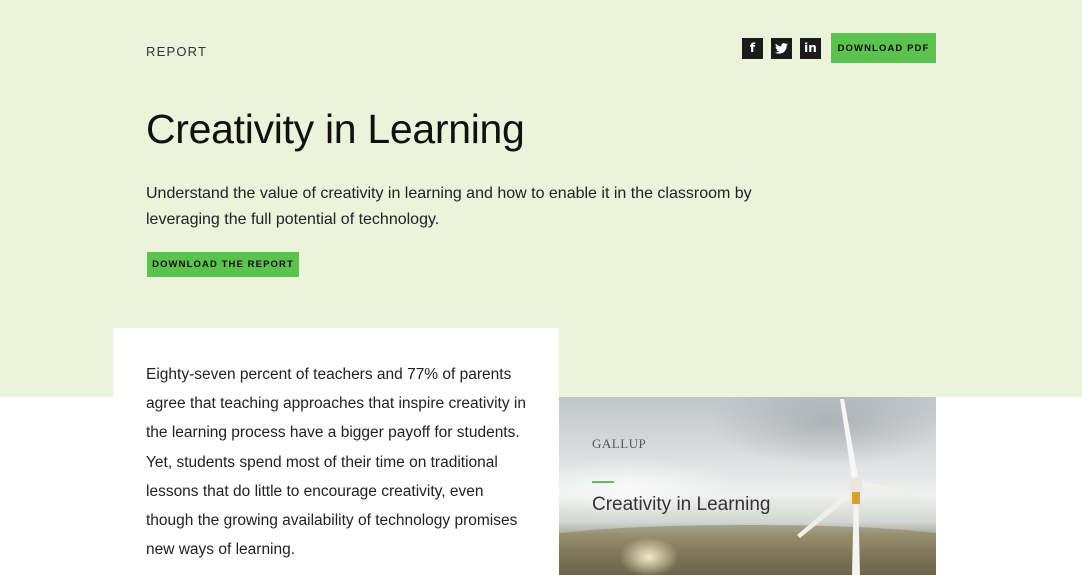  I want to click on linkedin-glyph: in, so click(810, 48).